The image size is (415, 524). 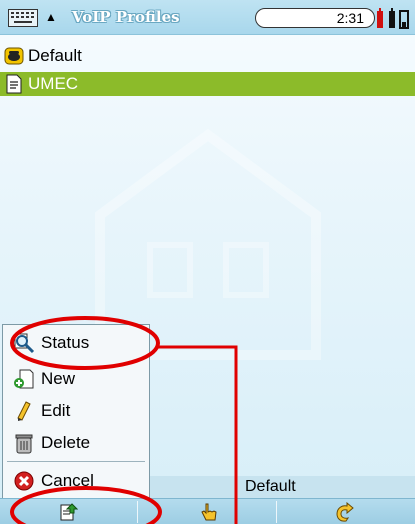 I want to click on phone-icon, so click(x=14, y=56).